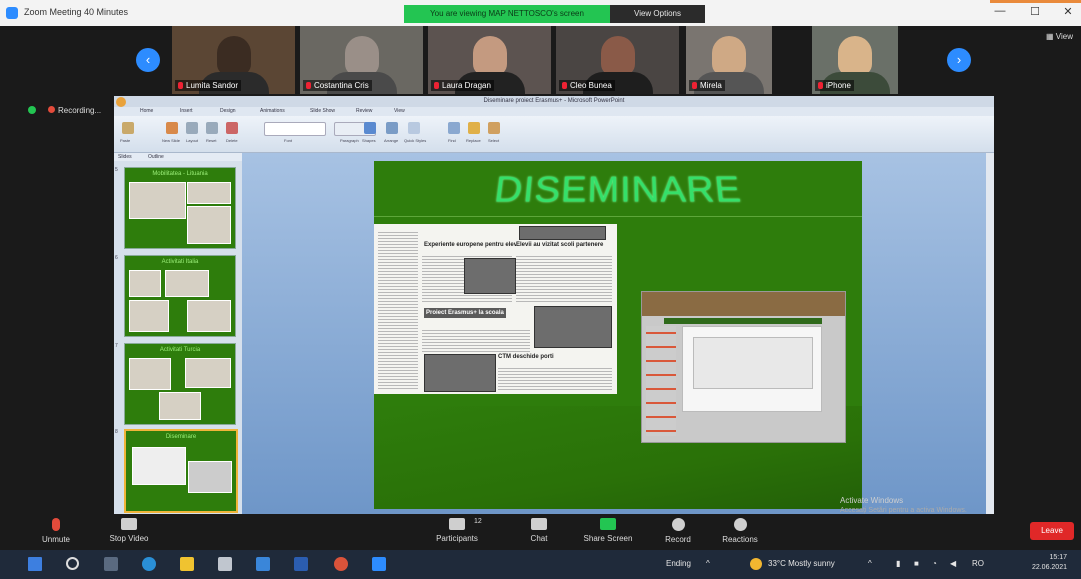 The height and width of the screenshot is (579, 1081). I want to click on share-screen-button: Share Screen, so click(608, 530).